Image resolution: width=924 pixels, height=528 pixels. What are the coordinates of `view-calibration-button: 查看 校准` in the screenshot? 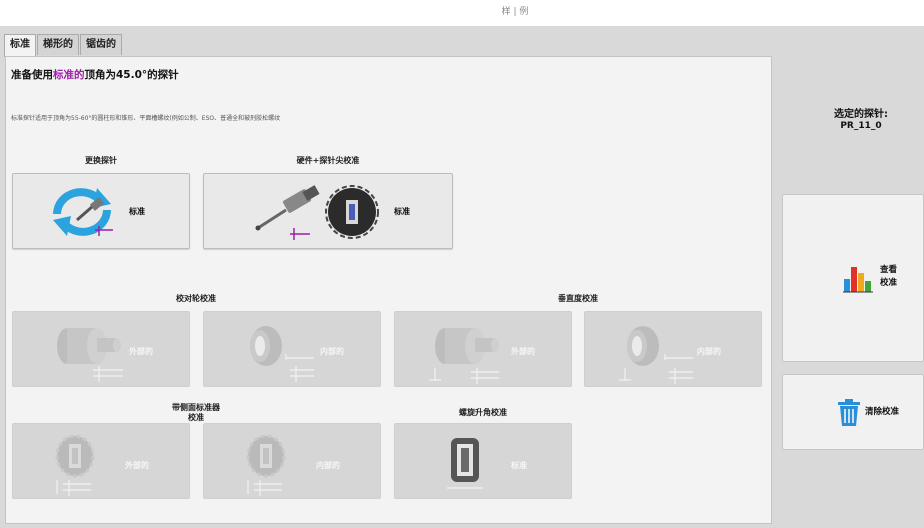 It's located at (853, 278).